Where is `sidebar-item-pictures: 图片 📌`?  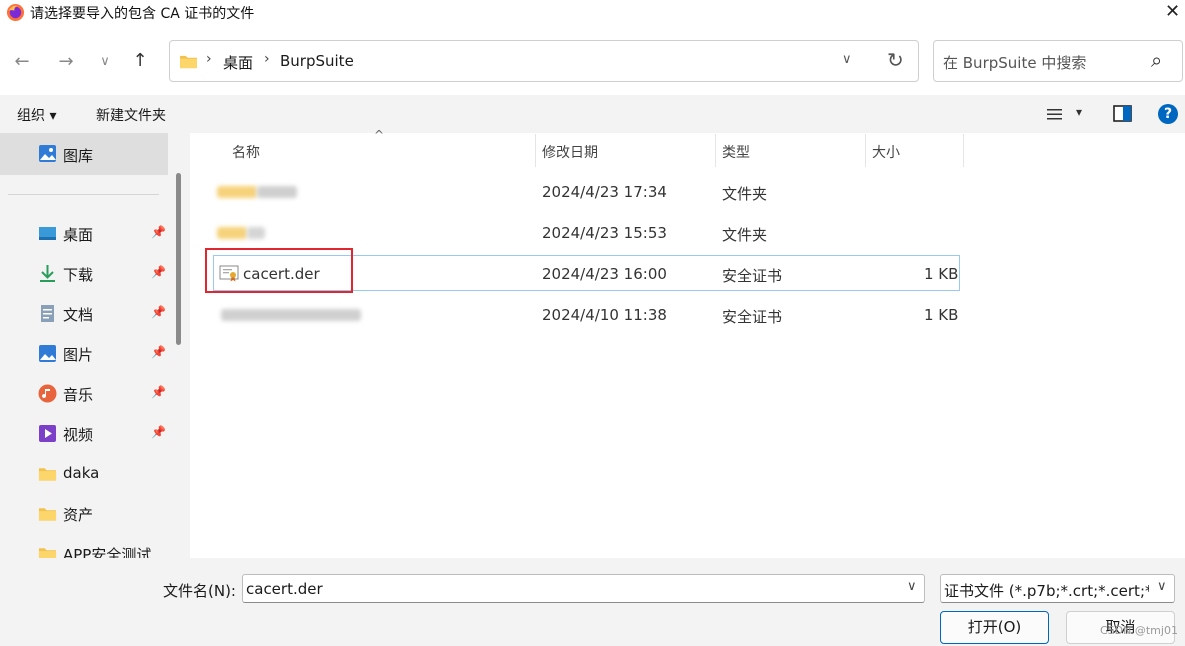 sidebar-item-pictures: 图片 📌 is located at coordinates (84, 354).